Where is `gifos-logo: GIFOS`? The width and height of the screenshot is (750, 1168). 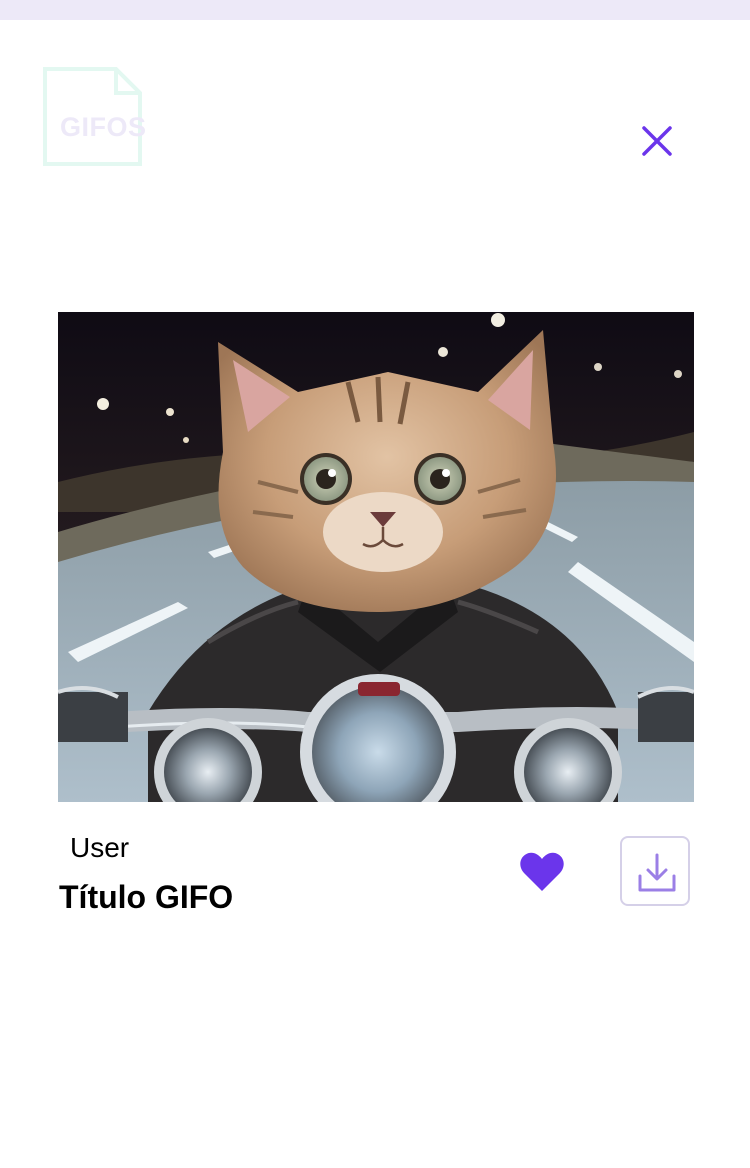
gifos-logo: GIFOS is located at coordinates (98, 117).